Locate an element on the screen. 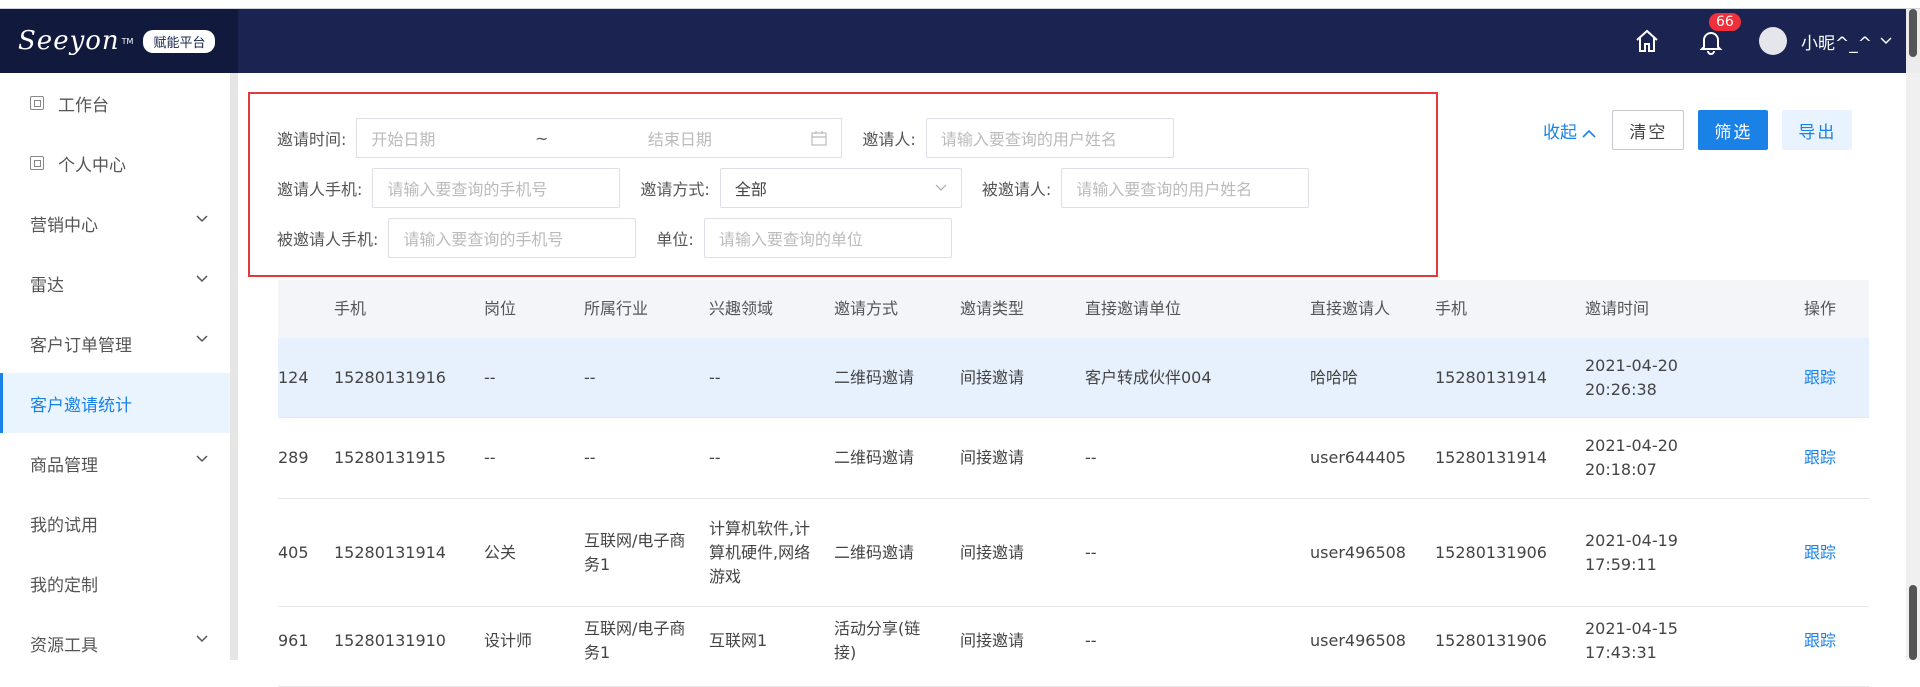 The image size is (1920, 687). clear-button: 清空 is located at coordinates (1648, 130).